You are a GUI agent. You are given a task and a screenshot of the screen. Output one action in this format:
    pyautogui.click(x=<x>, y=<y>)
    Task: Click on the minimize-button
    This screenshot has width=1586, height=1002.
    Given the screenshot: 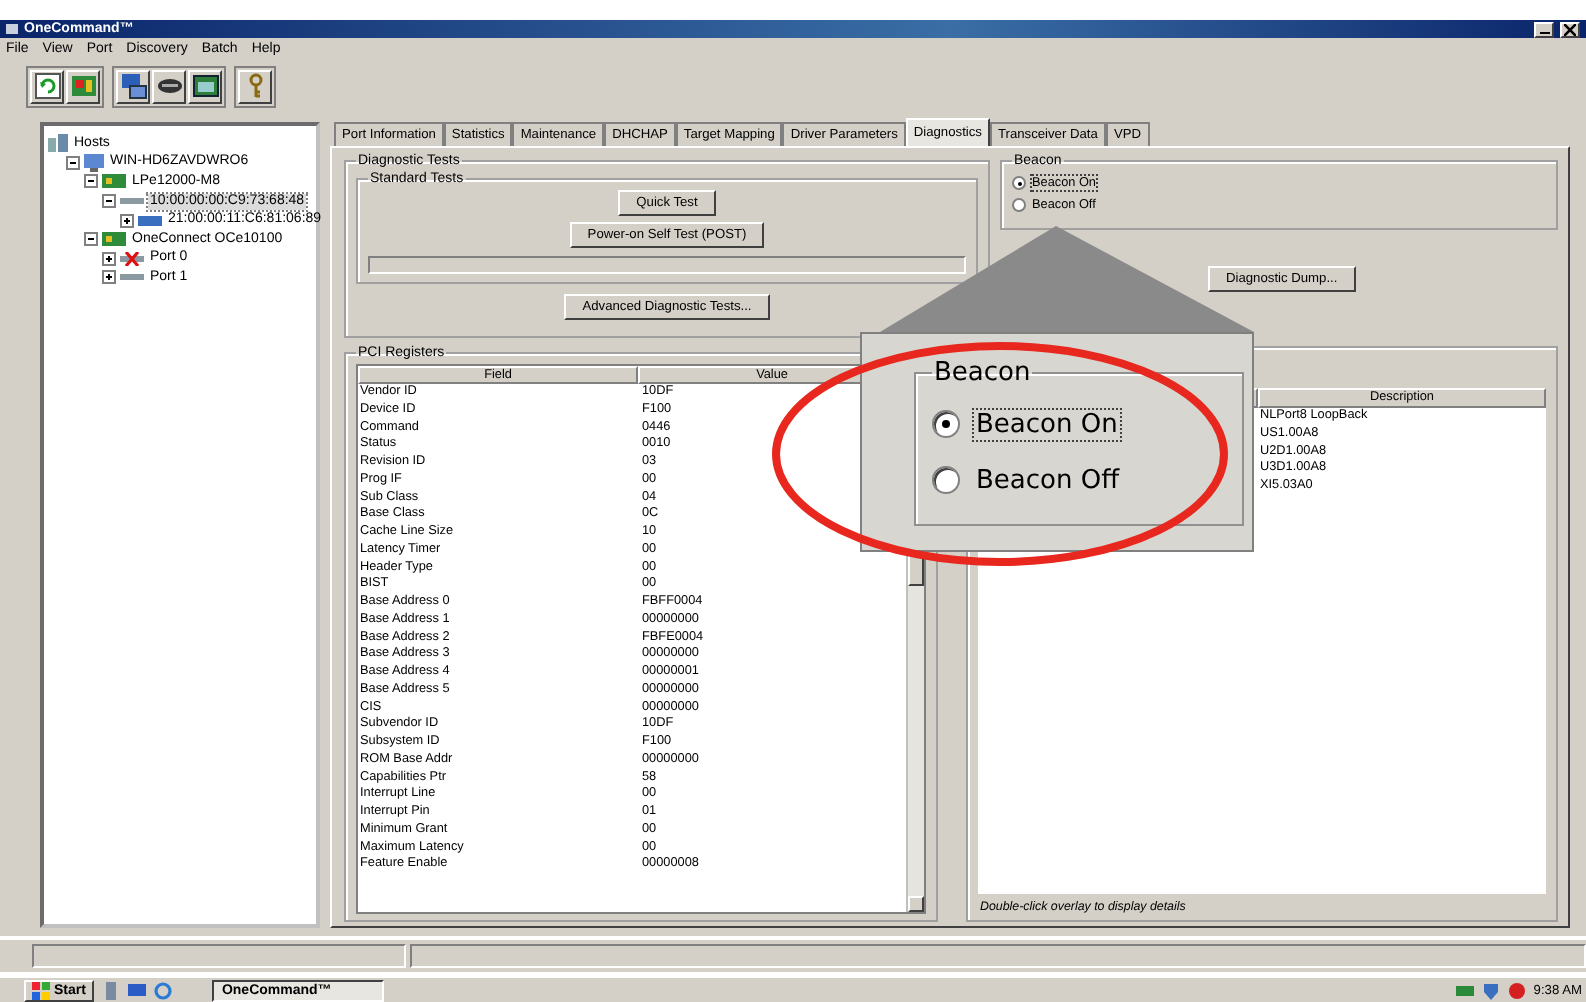 What is the action you would take?
    pyautogui.click(x=1544, y=29)
    